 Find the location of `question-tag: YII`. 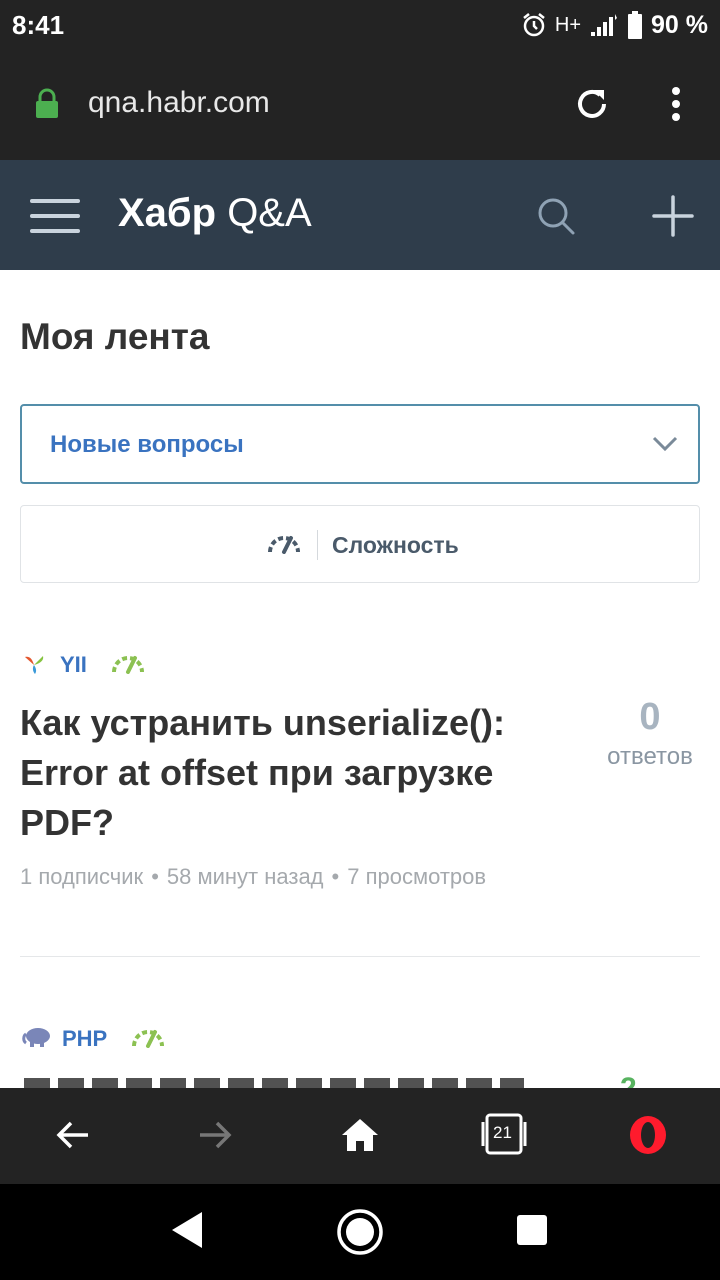

question-tag: YII is located at coordinates (73, 665).